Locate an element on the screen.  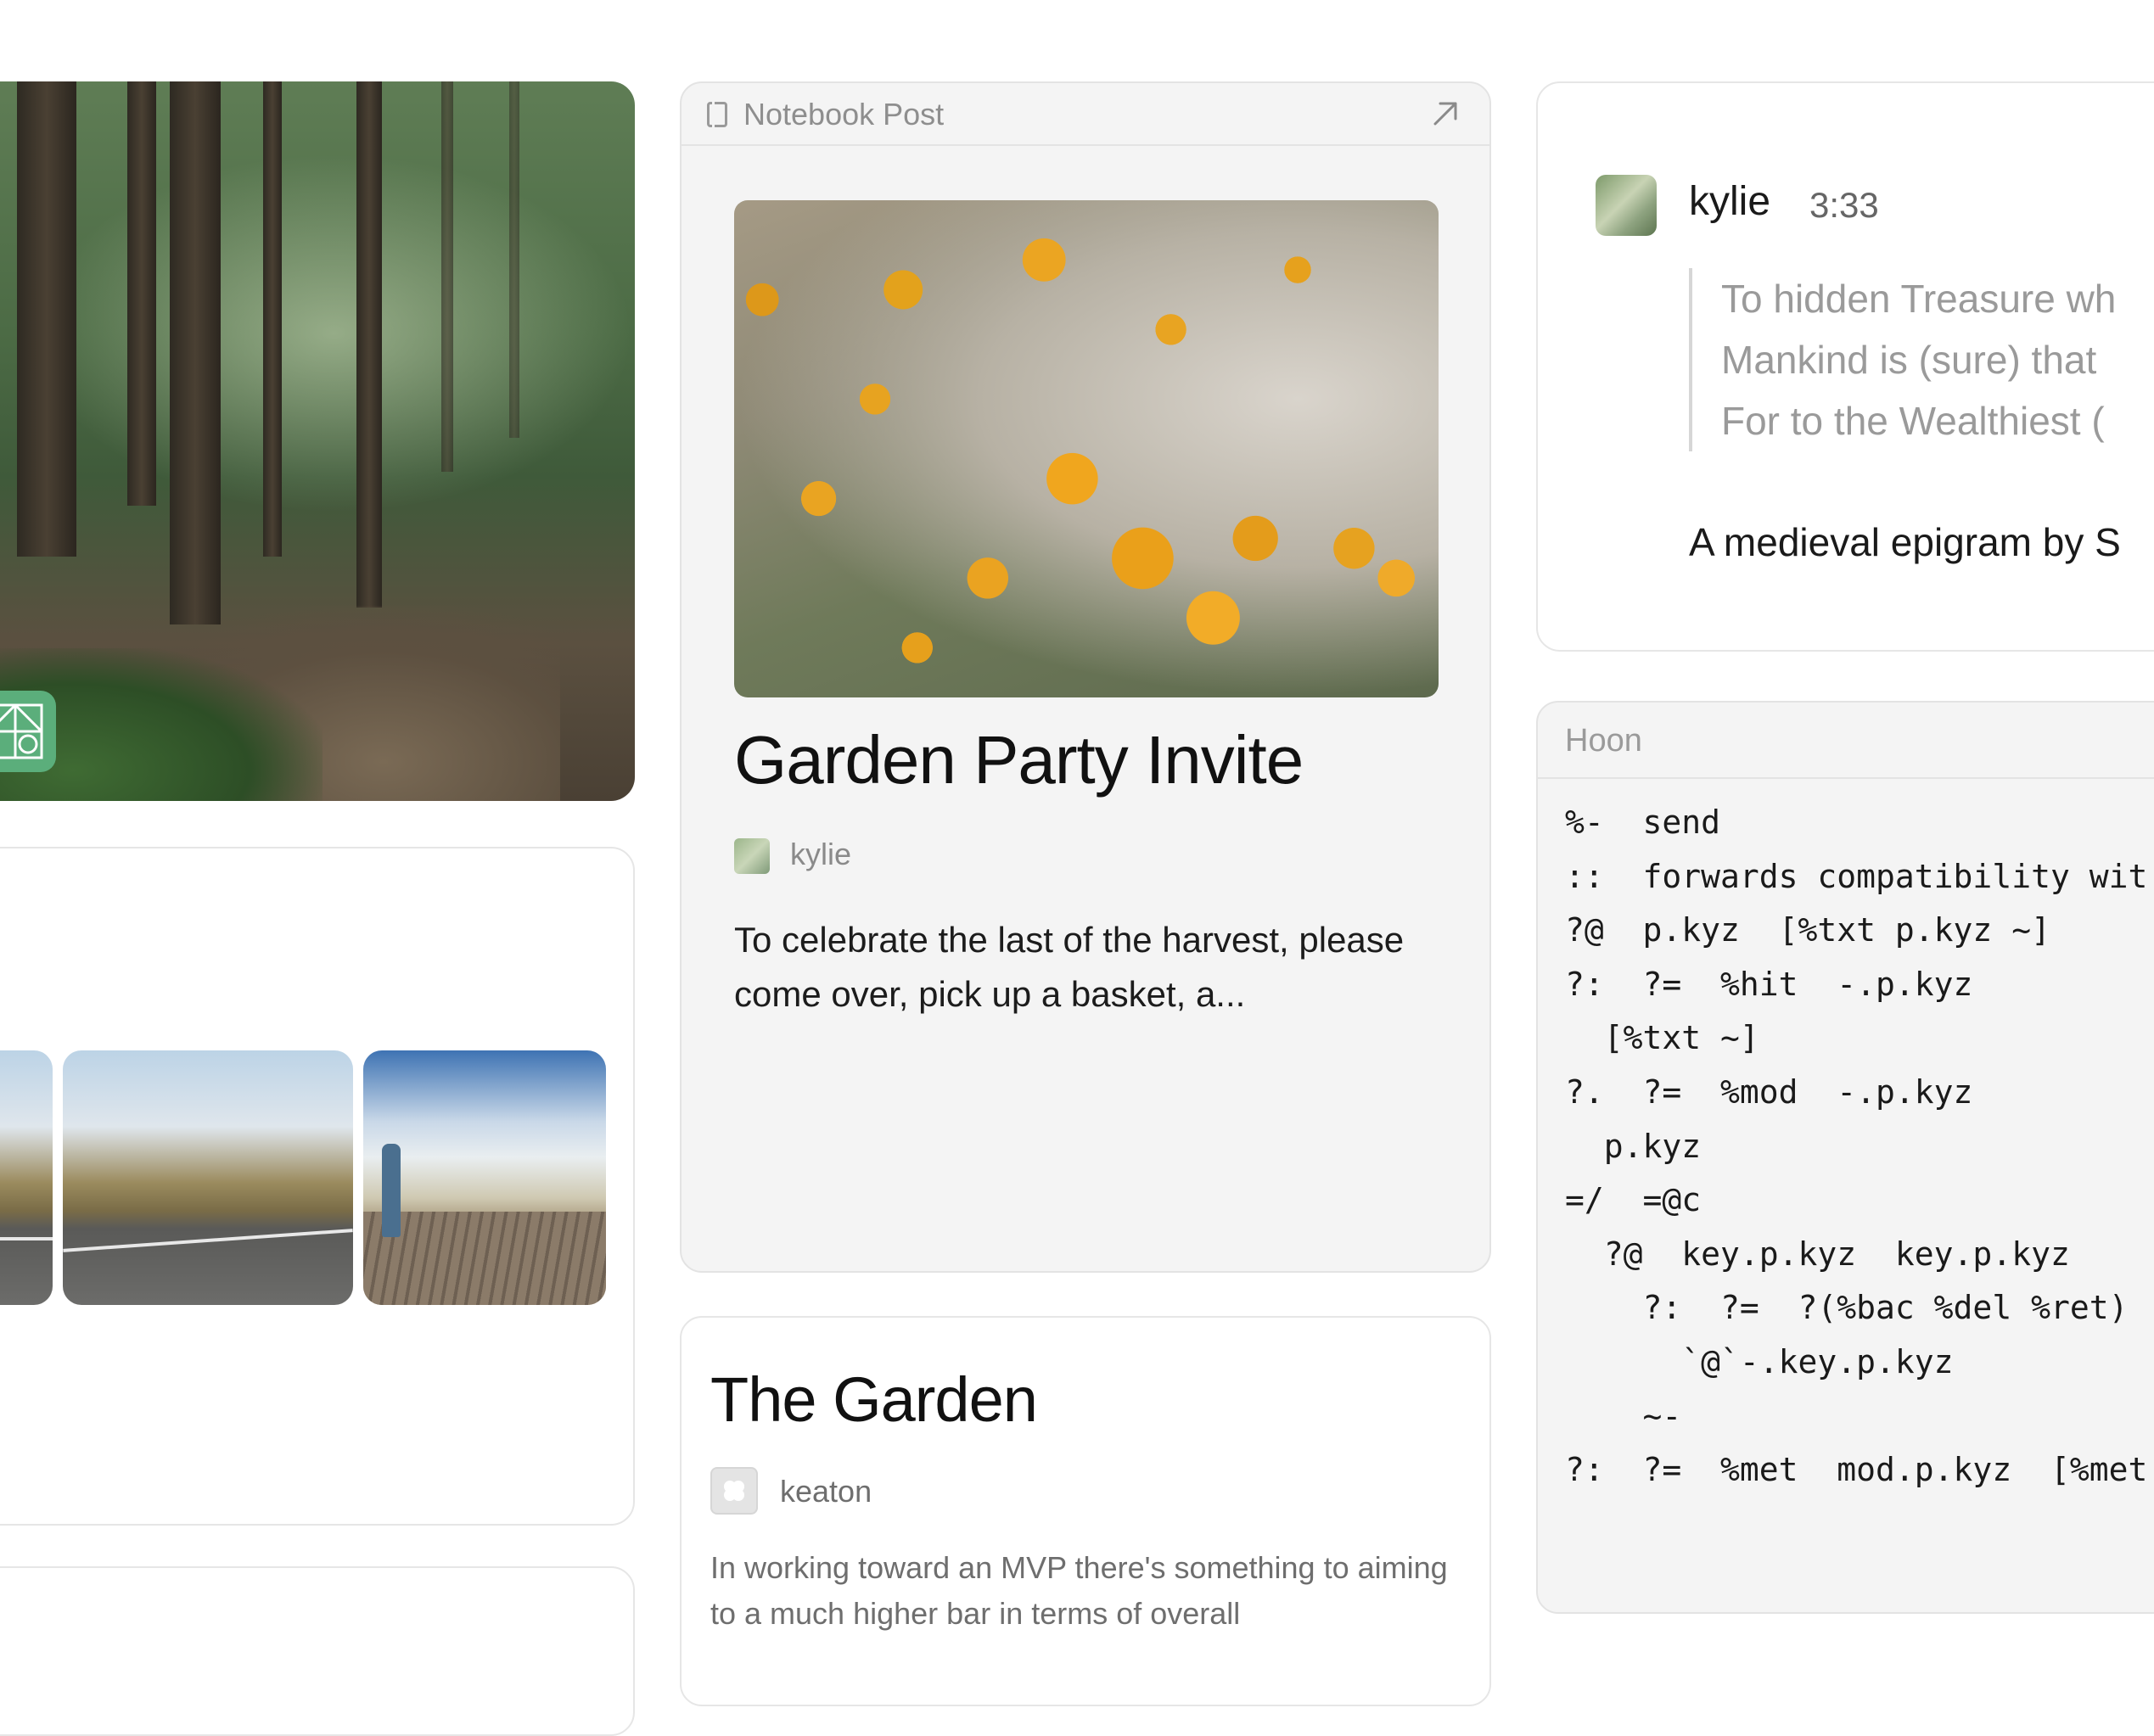
post-cover-image is located at coordinates (1086, 449).